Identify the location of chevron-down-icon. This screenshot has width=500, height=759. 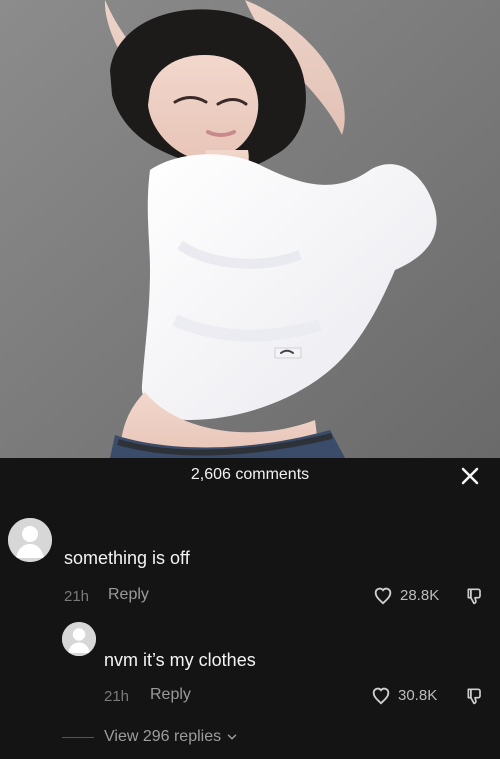
(232, 737).